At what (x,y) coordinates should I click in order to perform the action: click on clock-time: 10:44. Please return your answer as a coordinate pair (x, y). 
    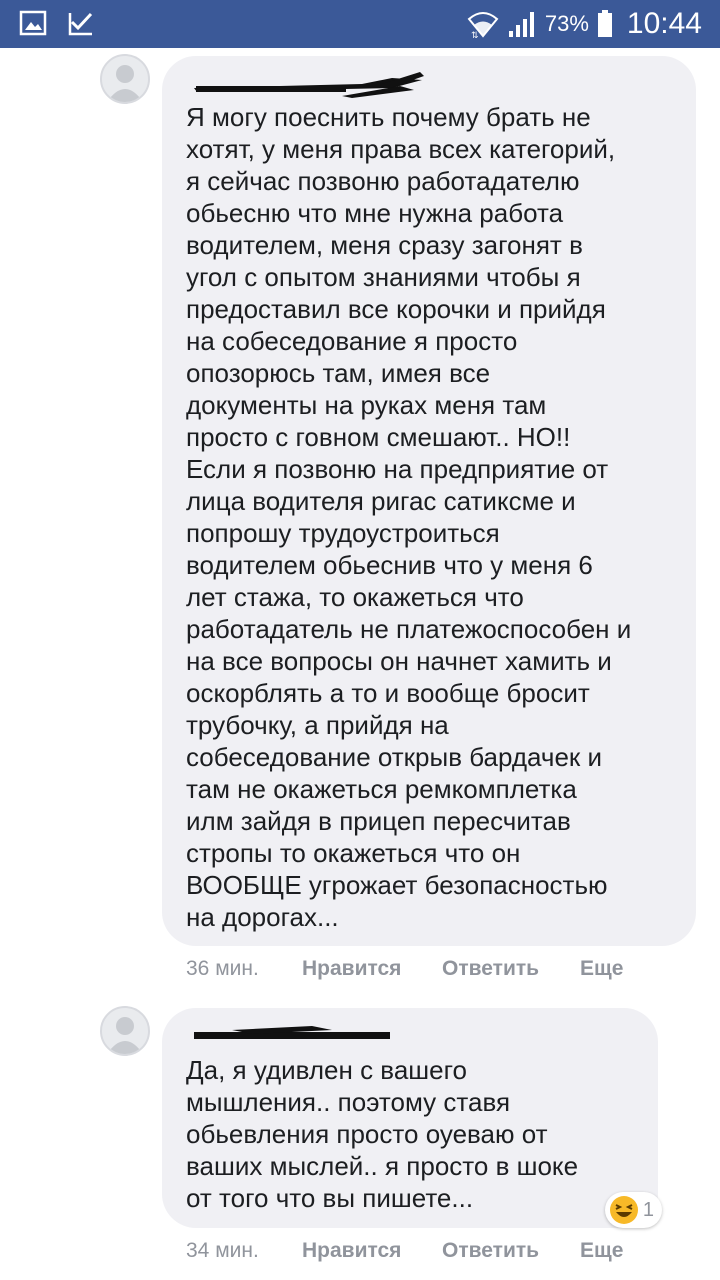
    Looking at the image, I should click on (664, 23).